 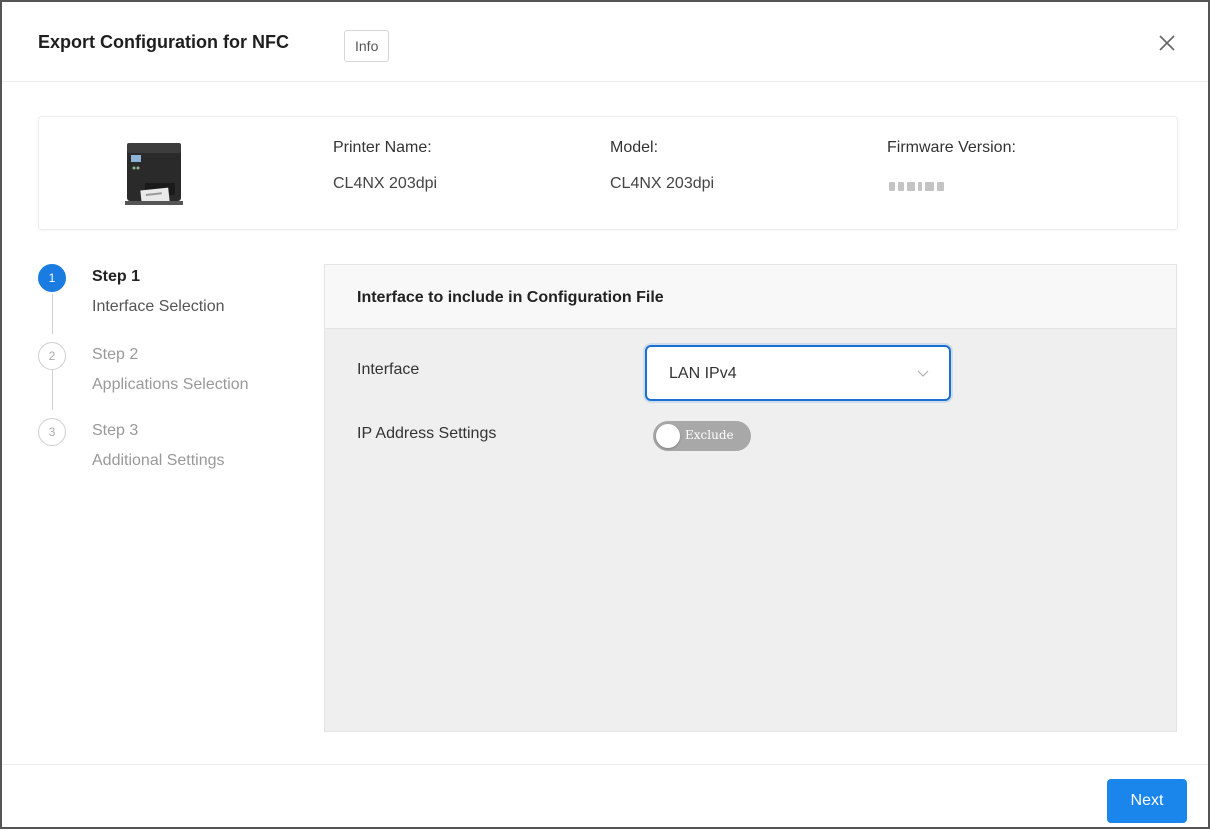 I want to click on dialog-footer: Next, so click(x=605, y=797).